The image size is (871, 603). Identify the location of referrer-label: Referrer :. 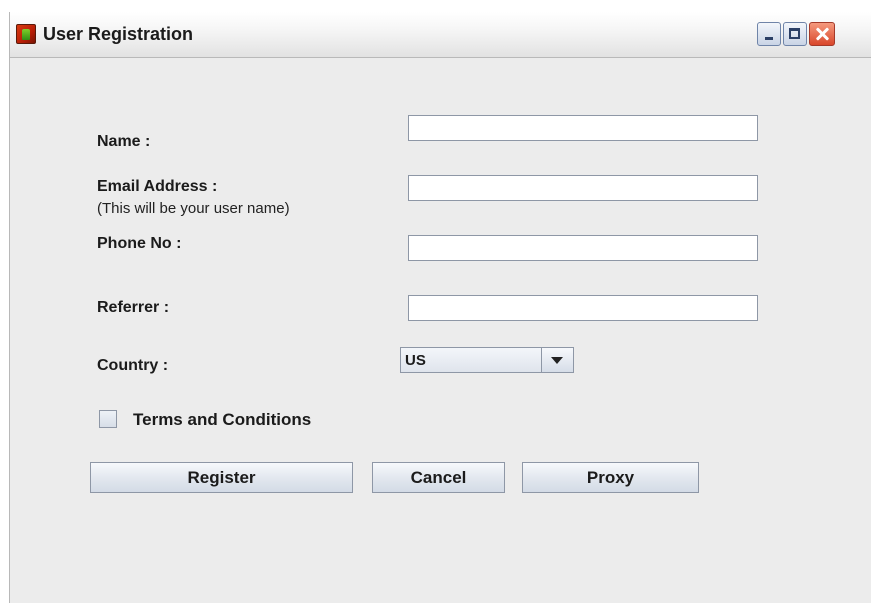
(133, 307).